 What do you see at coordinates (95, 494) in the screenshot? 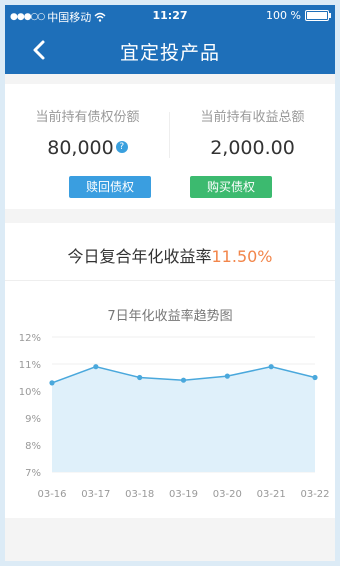
I see `x-tick-label: 03-17` at bounding box center [95, 494].